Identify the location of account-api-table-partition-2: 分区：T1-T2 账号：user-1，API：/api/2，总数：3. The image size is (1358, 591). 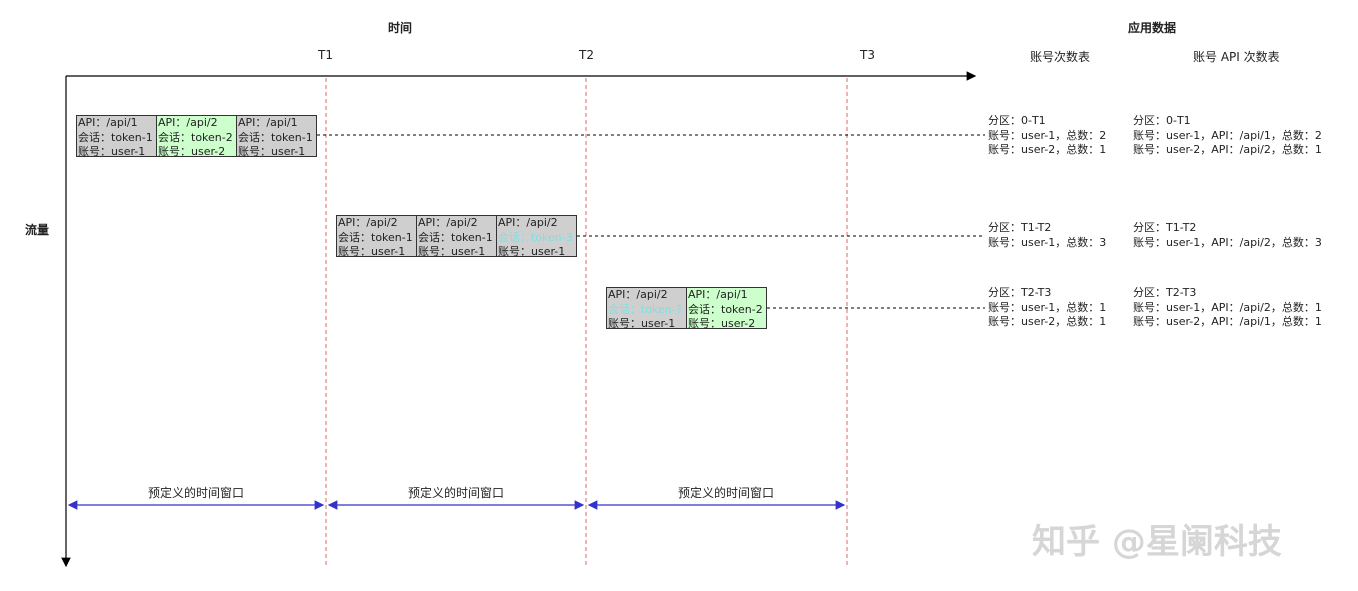
(1227, 235).